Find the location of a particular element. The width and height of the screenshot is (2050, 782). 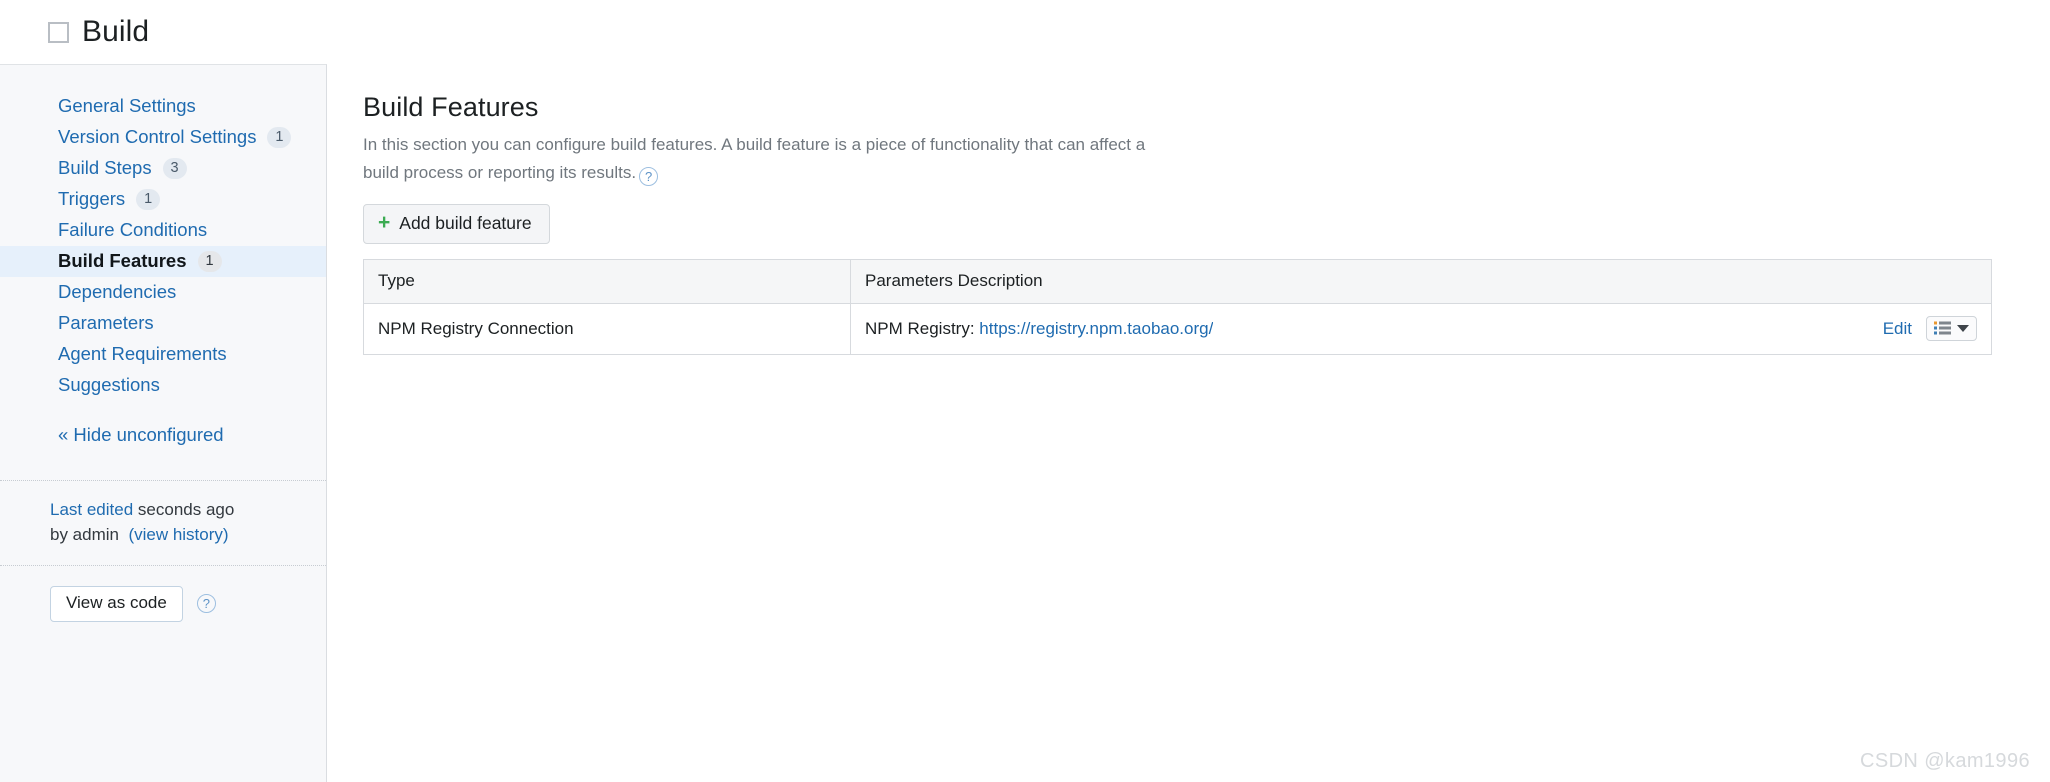

edit-link: Edit is located at coordinates (1897, 329).